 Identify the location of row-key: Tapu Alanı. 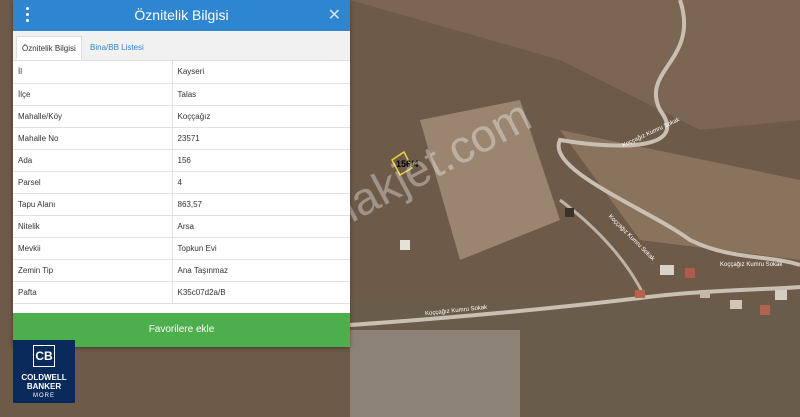
(93, 204).